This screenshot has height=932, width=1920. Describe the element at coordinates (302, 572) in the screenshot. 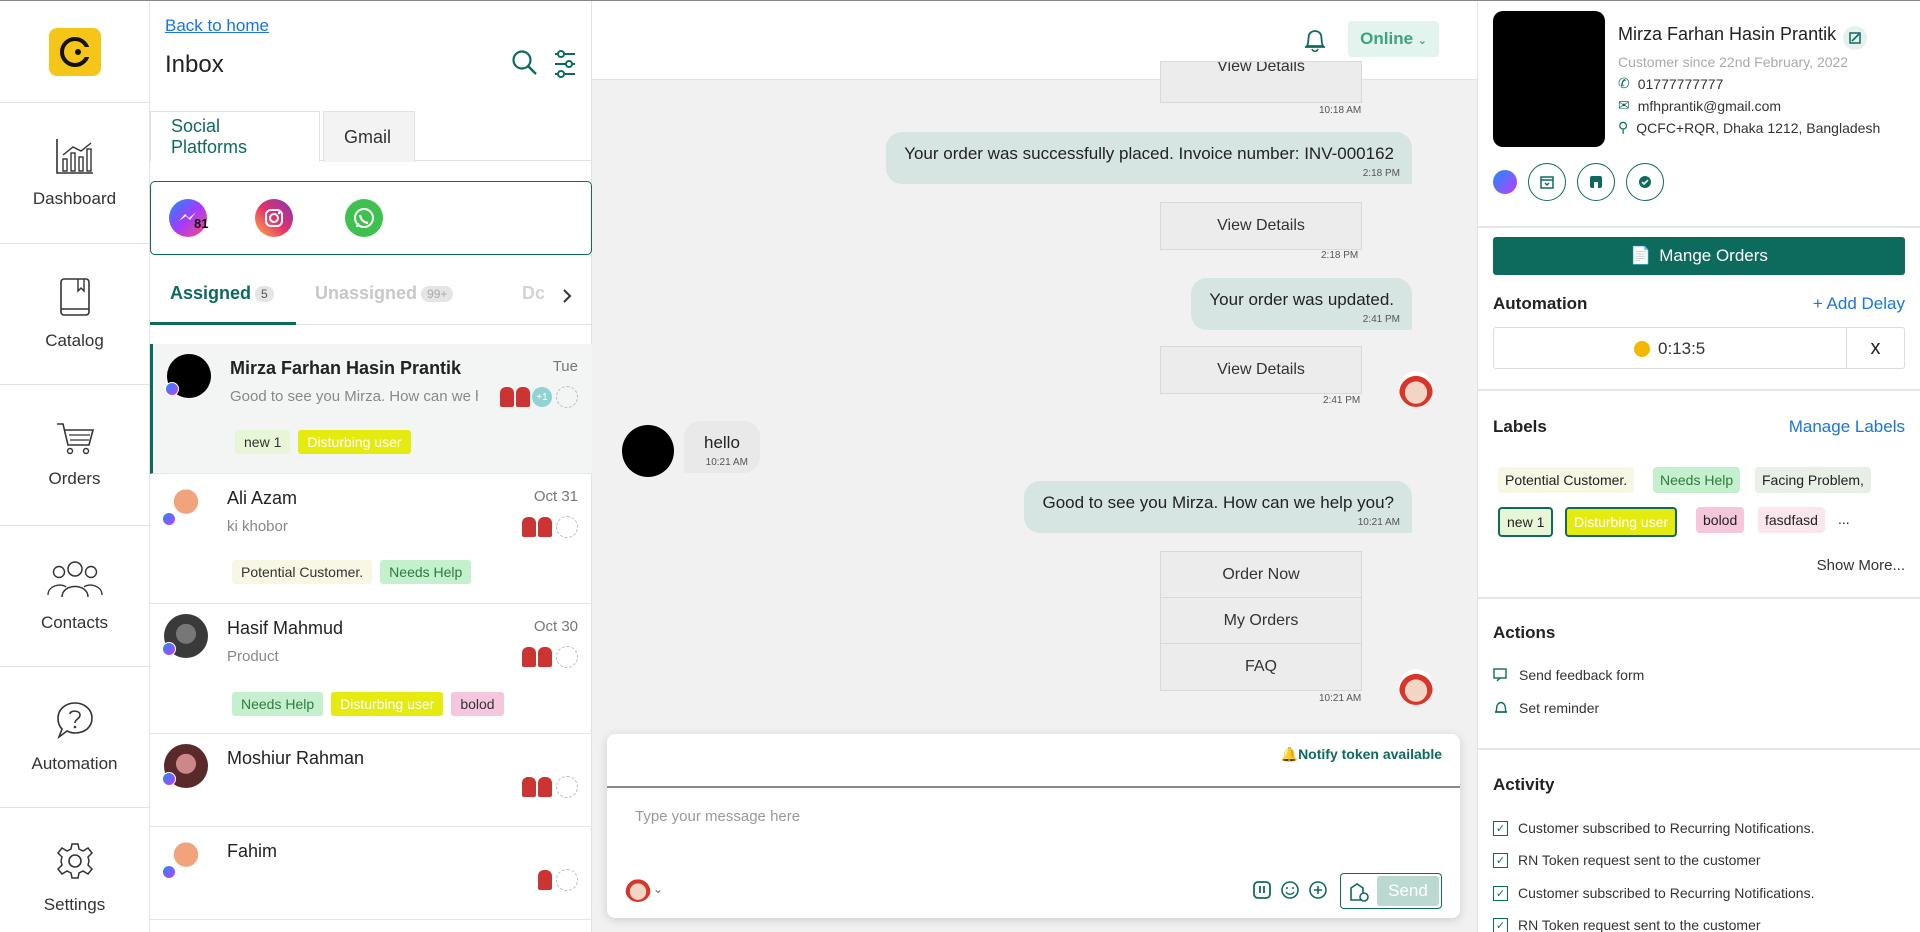

I see `tag: Potential Customer.` at that location.